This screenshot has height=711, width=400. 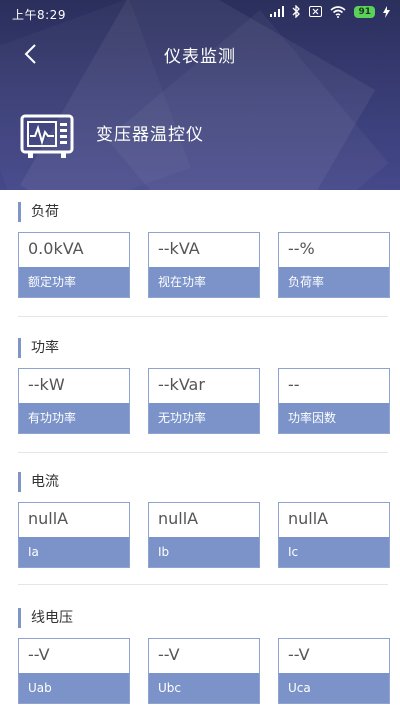 What do you see at coordinates (200, 14) in the screenshot?
I see `status-bar: 上午8:29 91` at bounding box center [200, 14].